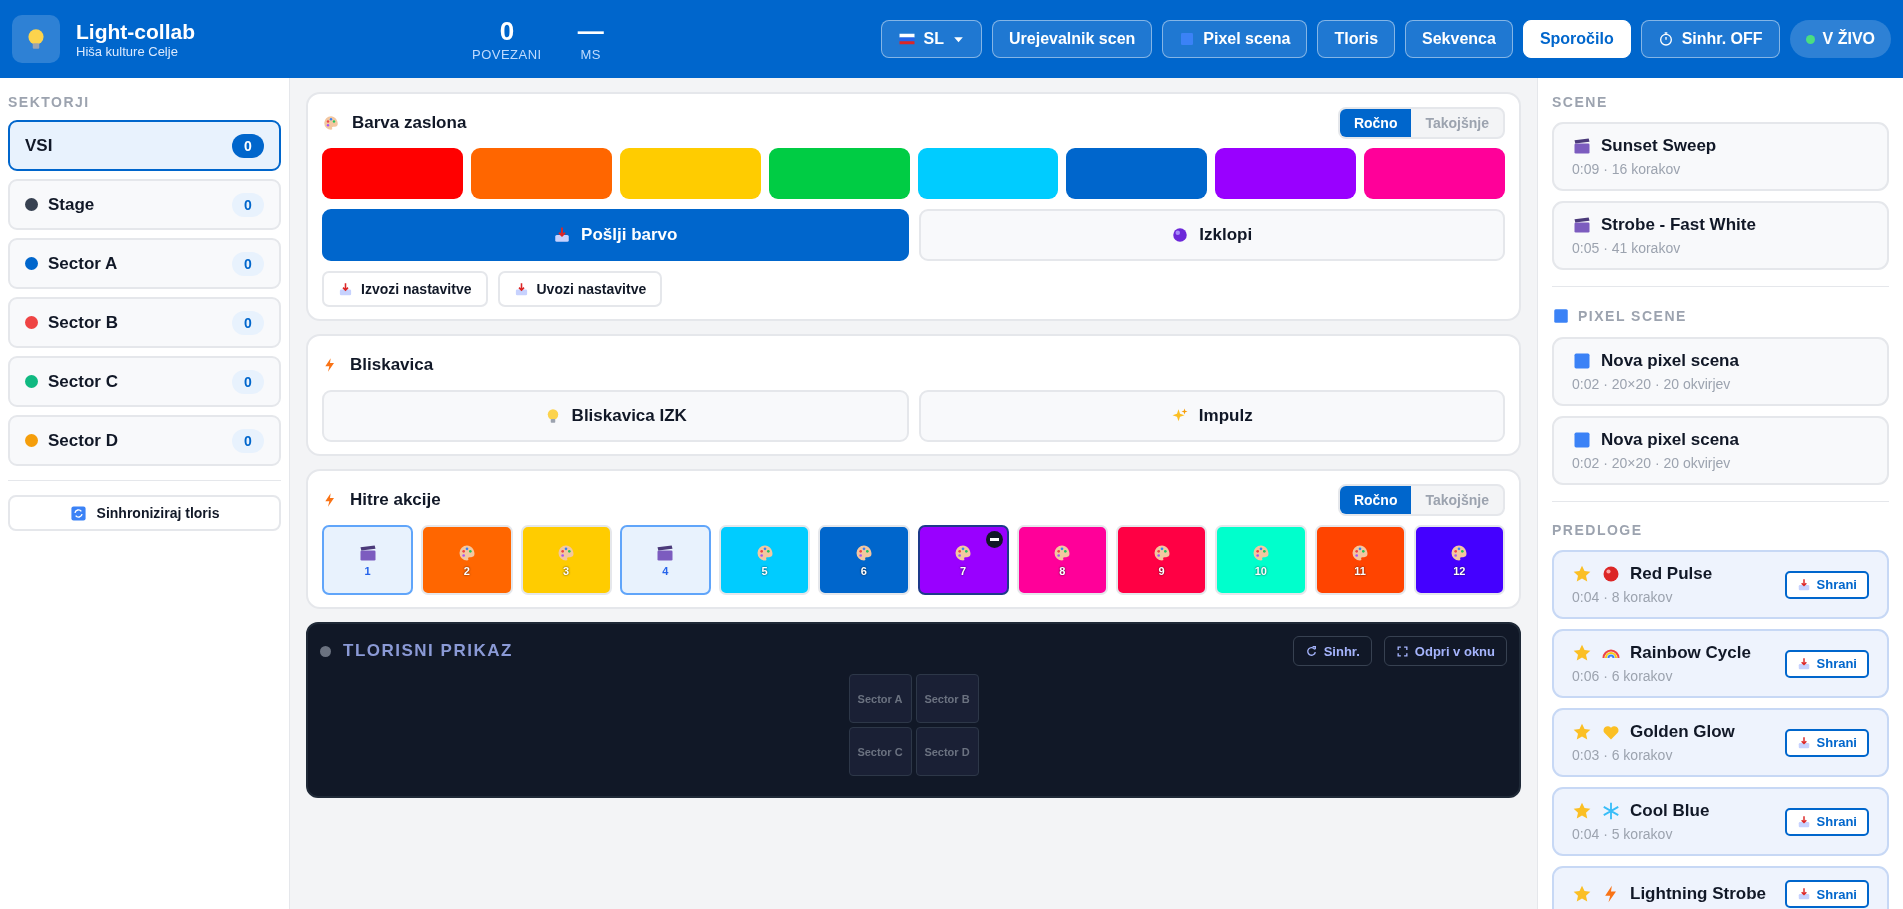  What do you see at coordinates (947, 751) in the screenshot?
I see `floor-sector: Sector D` at bounding box center [947, 751].